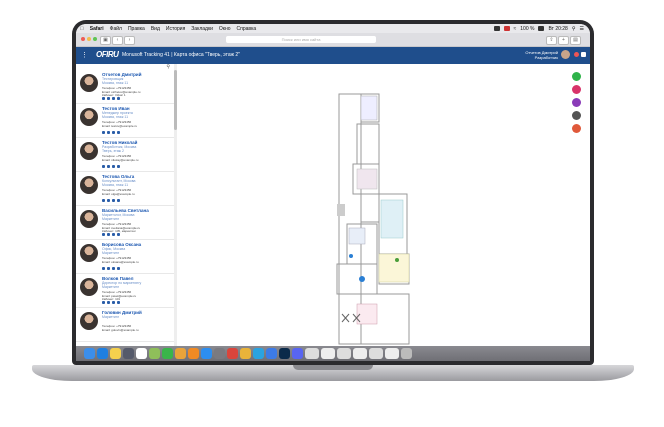 This screenshot has height=427, width=664. Describe the element at coordinates (392, 219) in the screenshot. I see `meeting-room` at that location.